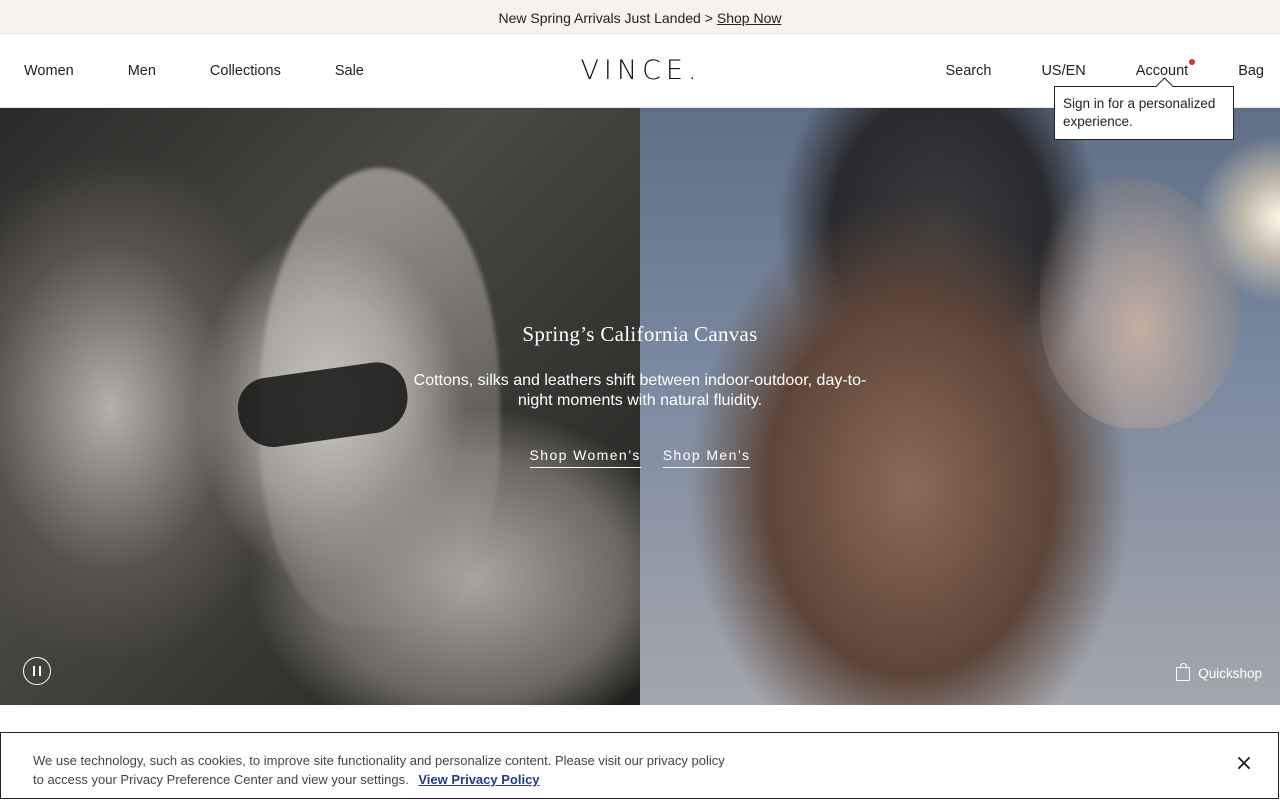 This screenshot has height=800, width=1280. Describe the element at coordinates (1244, 763) in the screenshot. I see `close-icon: ×` at that location.